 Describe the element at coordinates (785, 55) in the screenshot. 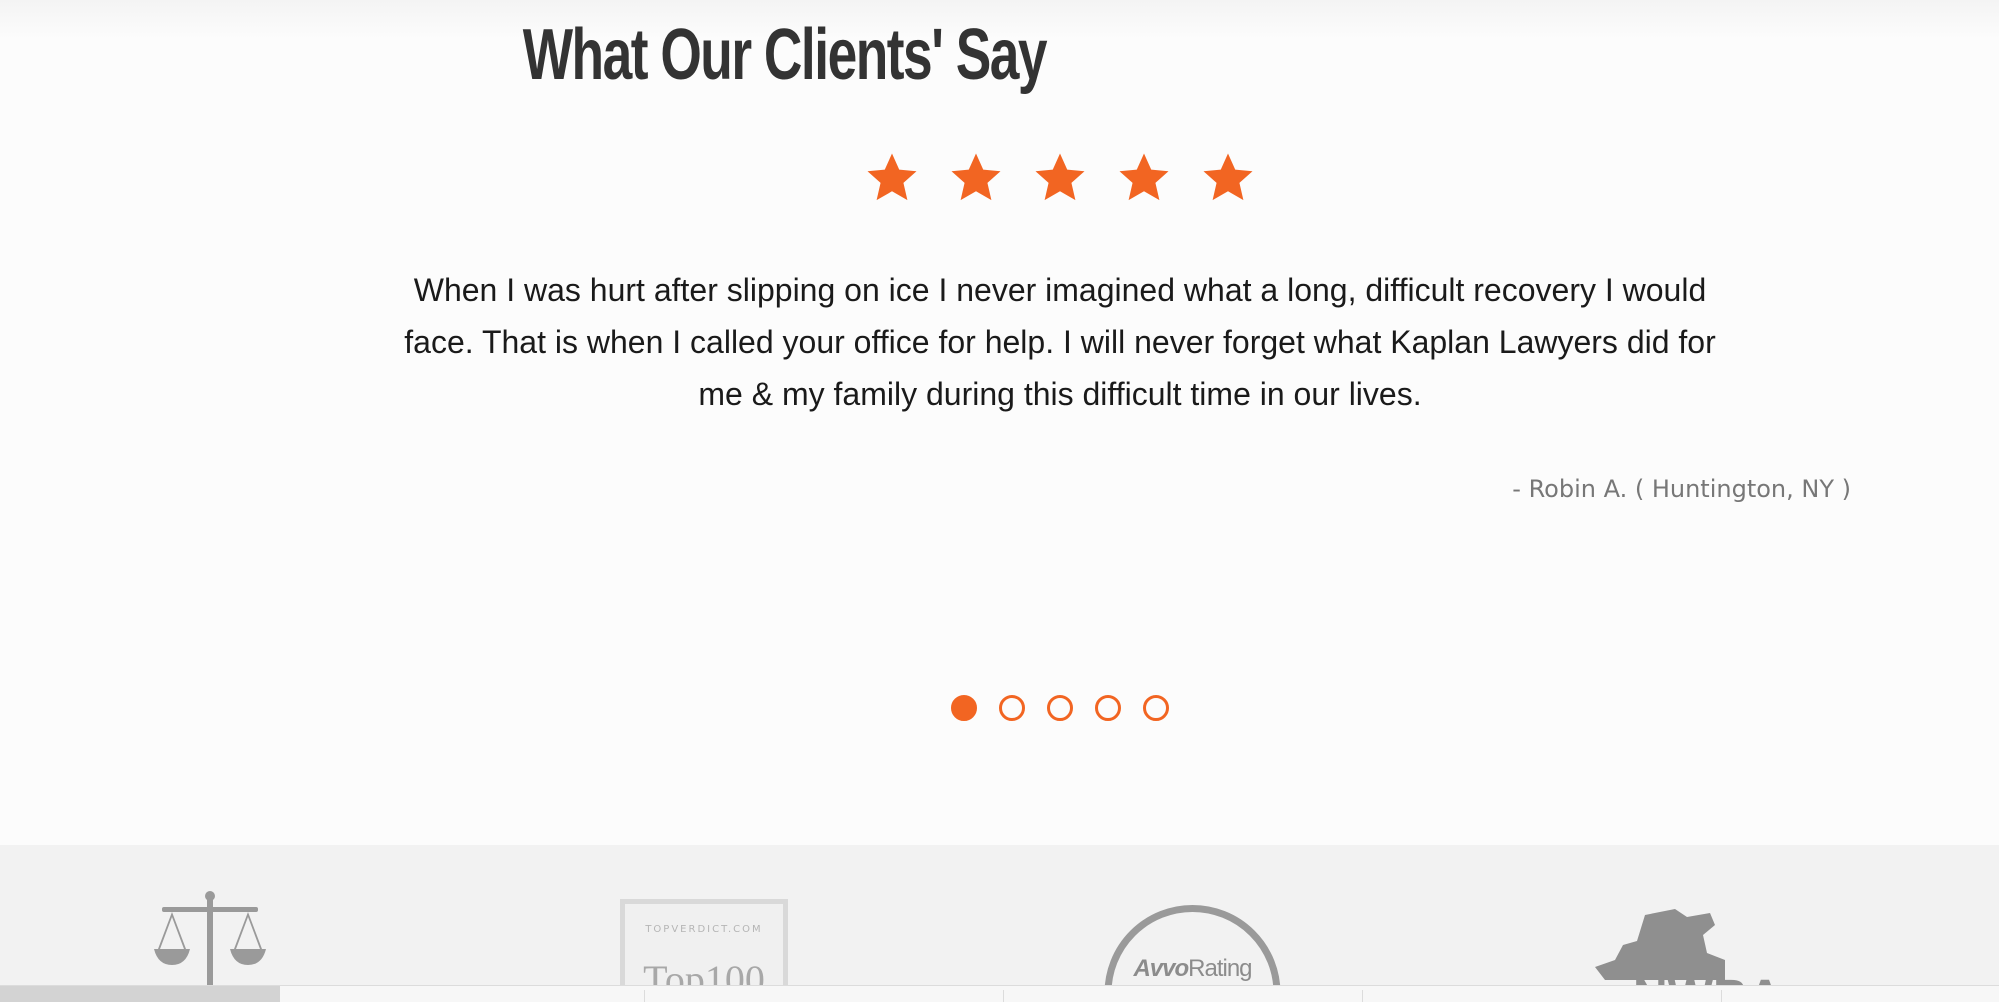

I see `testimonials-heading: What Our Clients' Say` at that location.